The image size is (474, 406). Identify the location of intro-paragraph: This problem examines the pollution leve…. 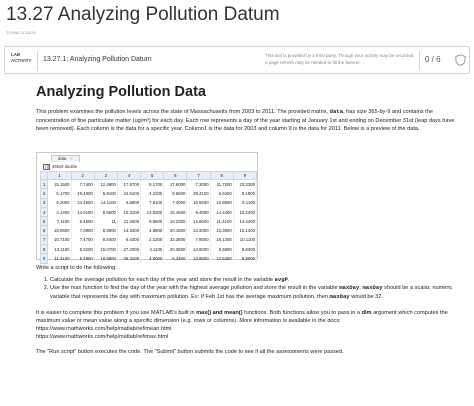
(245, 120).